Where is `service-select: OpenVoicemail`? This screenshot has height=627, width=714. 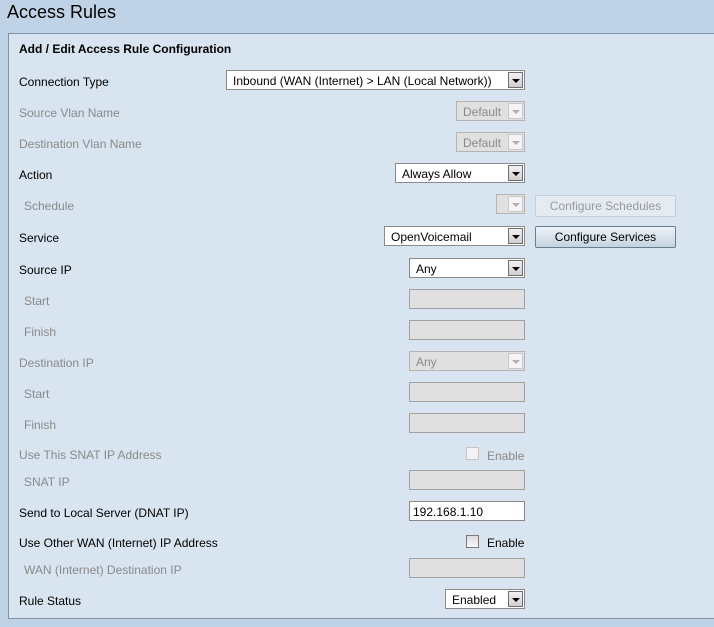
service-select: OpenVoicemail is located at coordinates (454, 236).